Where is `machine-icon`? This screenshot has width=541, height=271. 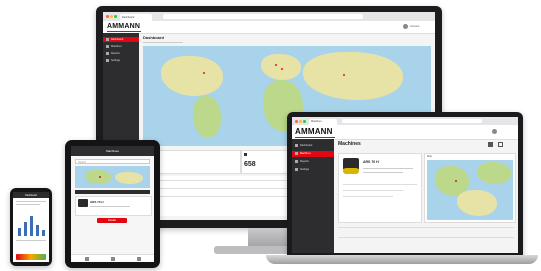 machine-icon is located at coordinates (245, 154).